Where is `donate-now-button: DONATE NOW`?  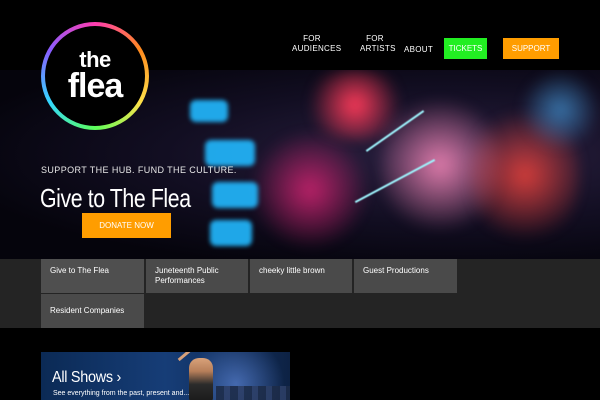 donate-now-button: DONATE NOW is located at coordinates (126, 225).